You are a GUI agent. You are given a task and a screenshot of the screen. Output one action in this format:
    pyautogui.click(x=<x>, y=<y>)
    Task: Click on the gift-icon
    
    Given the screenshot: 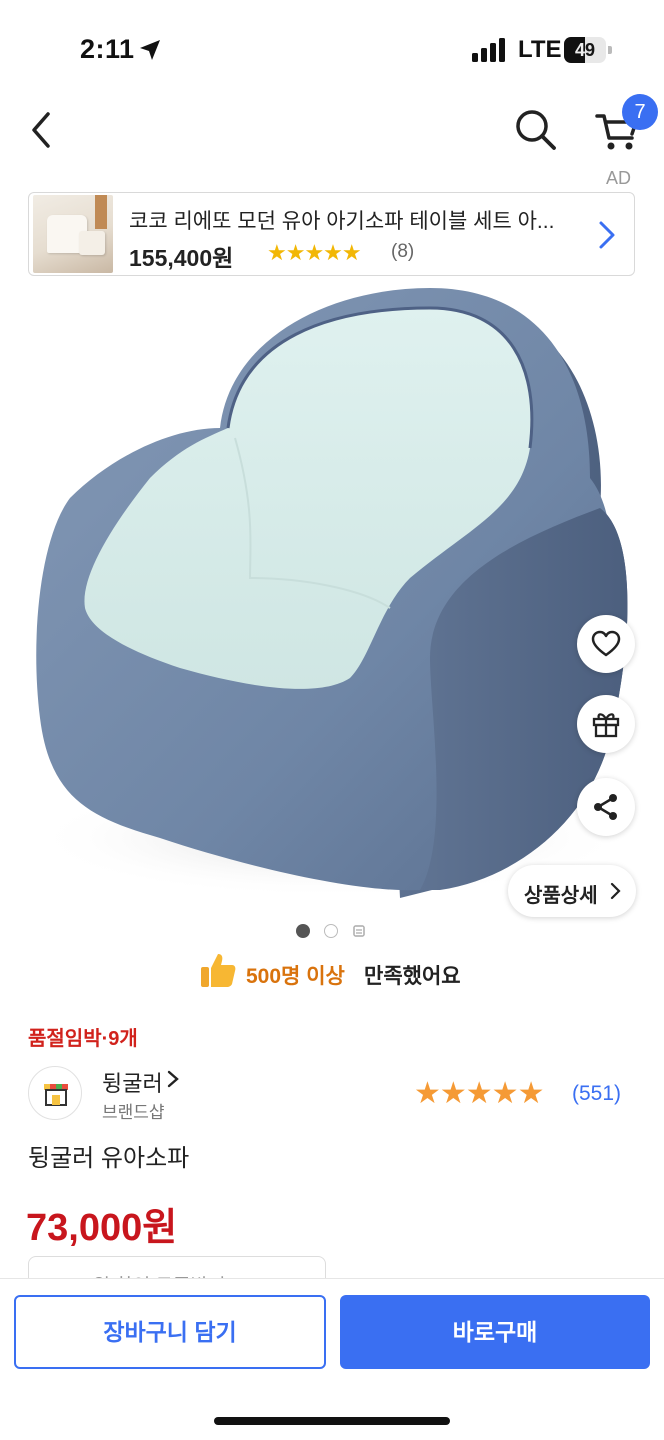 What is the action you would take?
    pyautogui.click(x=606, y=725)
    